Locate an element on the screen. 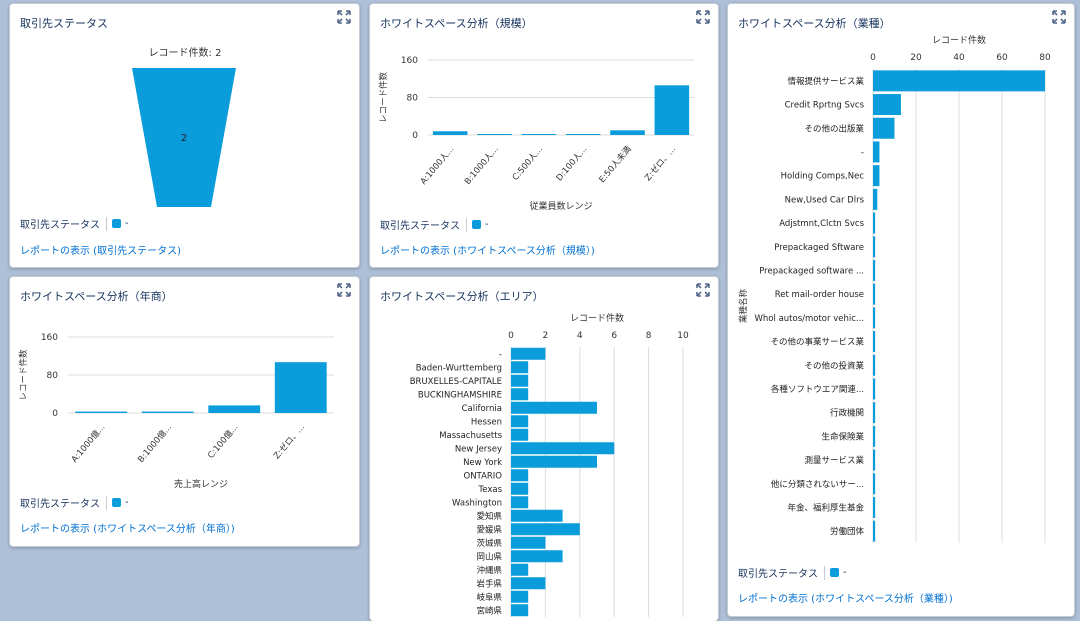 The height and width of the screenshot is (621, 1080). y-tick-label: - is located at coordinates (500, 355).